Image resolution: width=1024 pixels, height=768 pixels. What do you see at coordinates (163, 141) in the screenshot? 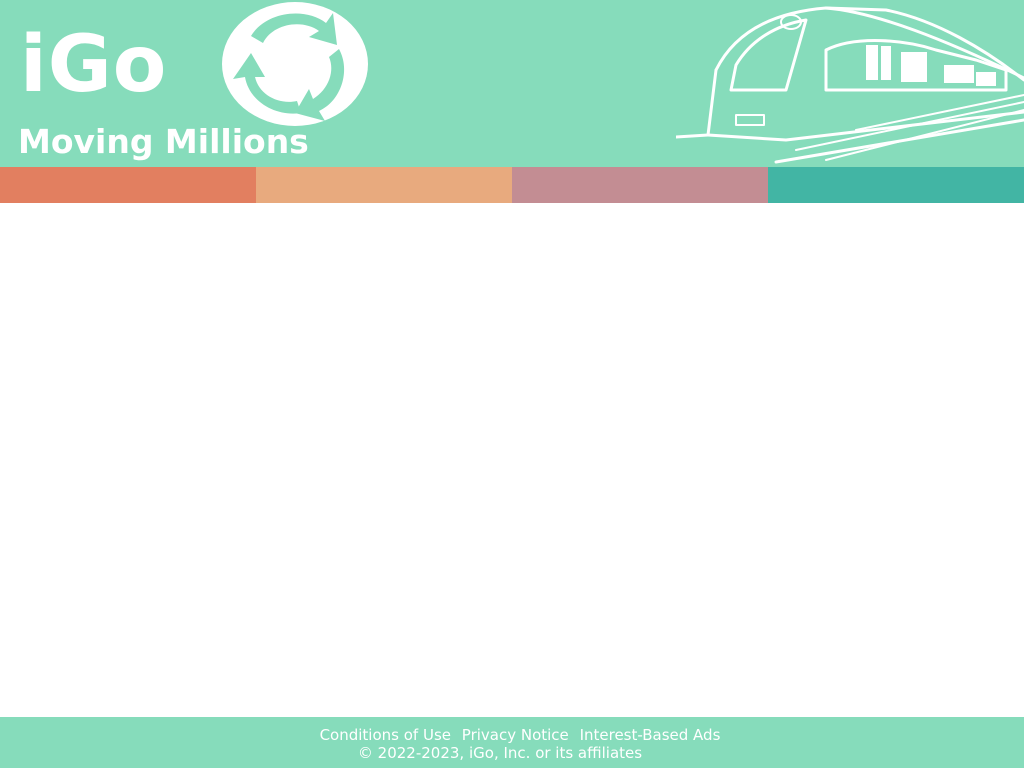
I see `tagline: Moving Millions` at bounding box center [163, 141].